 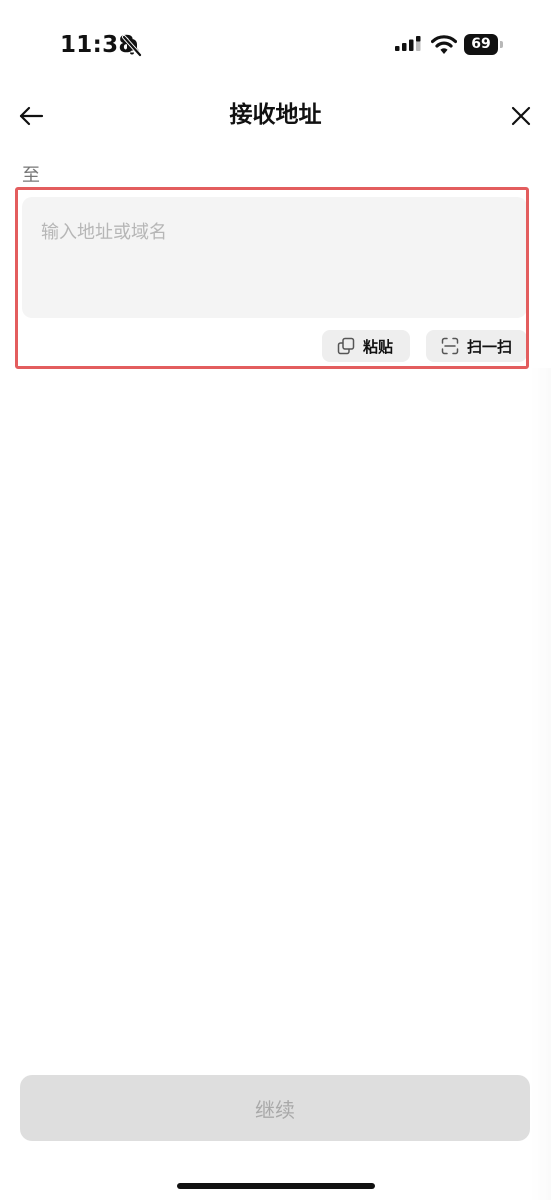 What do you see at coordinates (408, 43) in the screenshot?
I see `cellular-signal-icon` at bounding box center [408, 43].